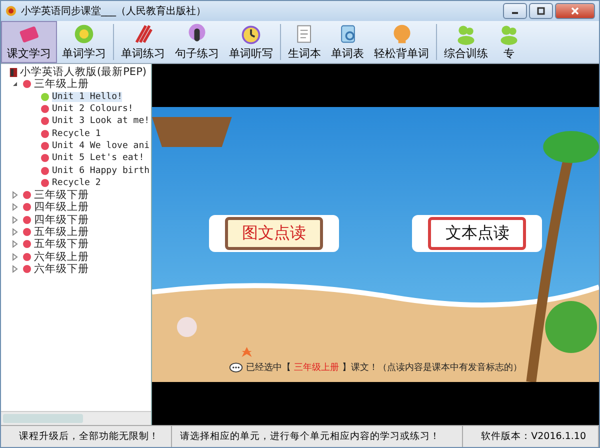  I want to click on tree-item: 三年级上册, so click(61, 84).